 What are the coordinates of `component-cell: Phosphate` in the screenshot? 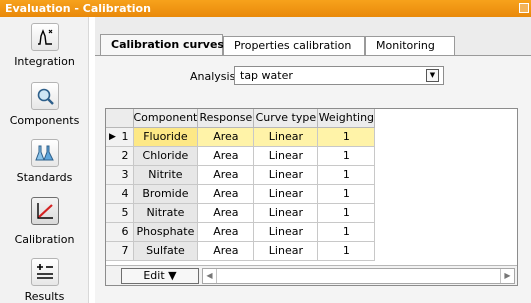 It's located at (166, 232).